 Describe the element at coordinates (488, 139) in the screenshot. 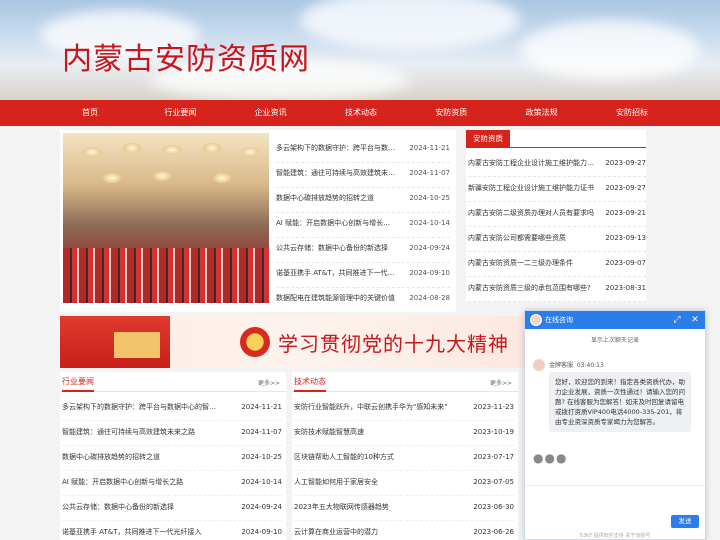

I see `qualification-tab: 安防资质` at that location.